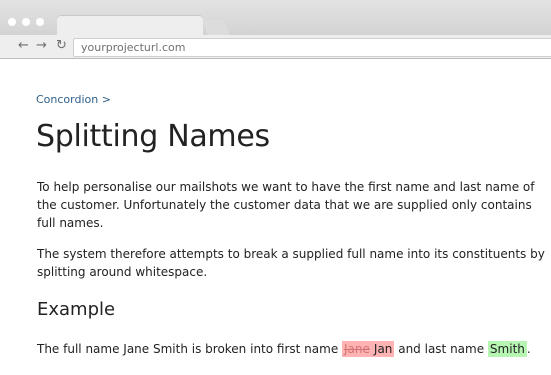 The width and height of the screenshot is (551, 375). What do you see at coordinates (133, 47) in the screenshot?
I see `url-text: yourprojecturl.com` at bounding box center [133, 47].